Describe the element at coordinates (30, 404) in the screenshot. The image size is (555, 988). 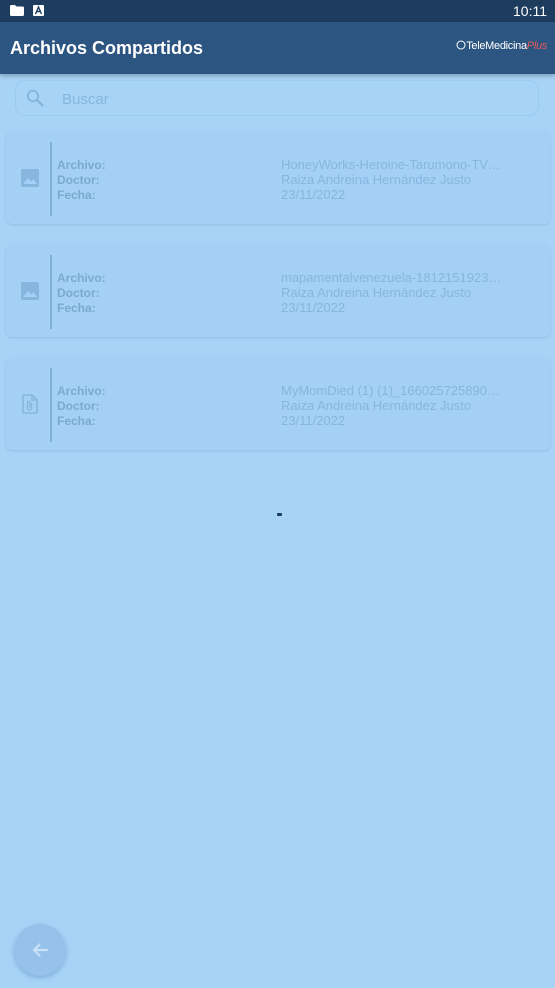
I see `attachment-file-icon` at that location.